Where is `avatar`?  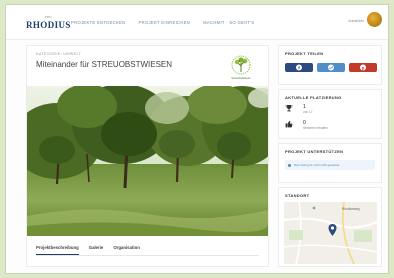
avatar is located at coordinates (374, 19).